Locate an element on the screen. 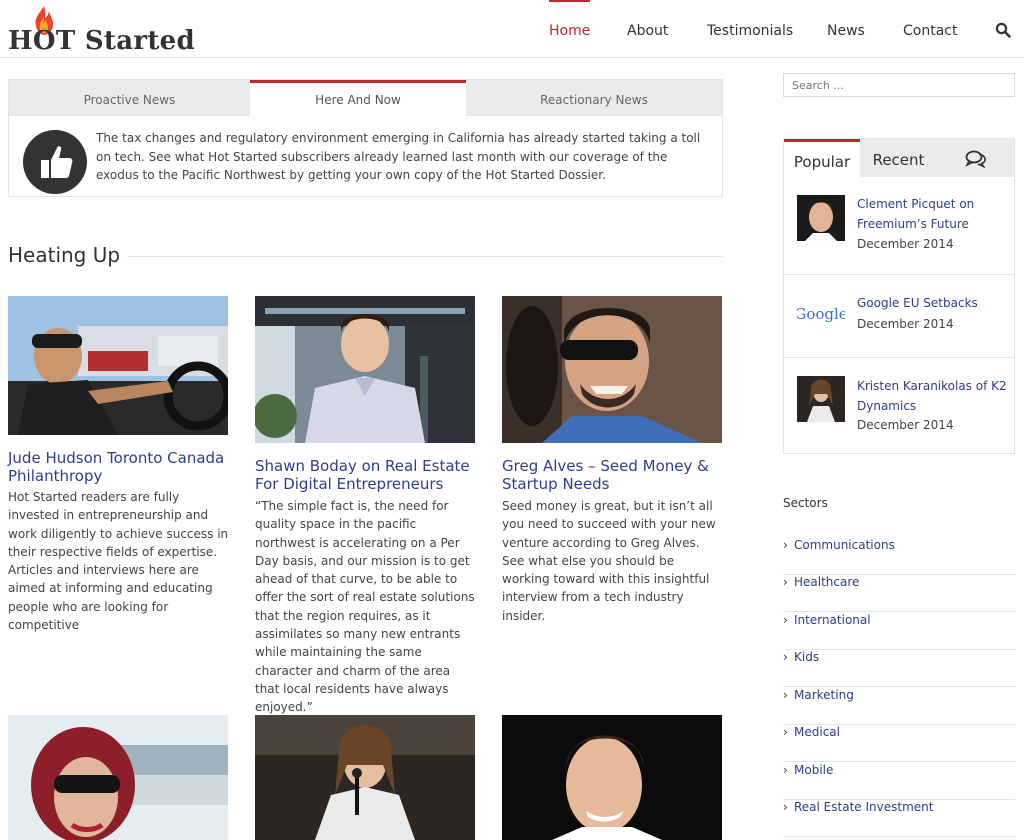 The height and width of the screenshot is (840, 1024). post-image-shawn-boday is located at coordinates (365, 369).